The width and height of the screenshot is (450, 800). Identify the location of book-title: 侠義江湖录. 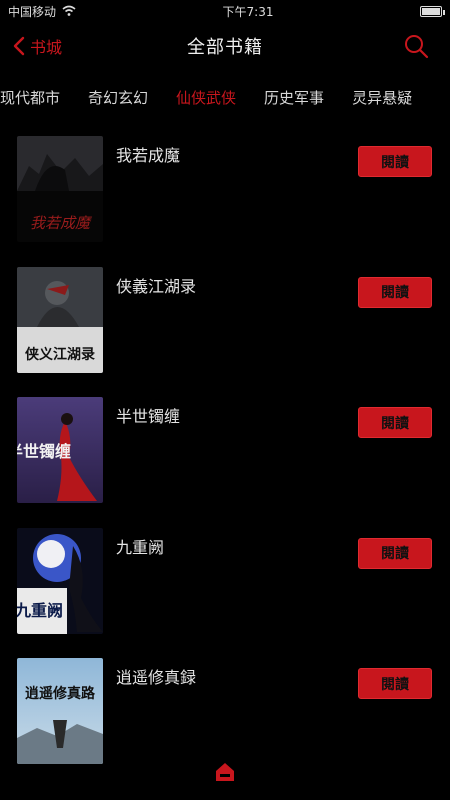
(156, 286).